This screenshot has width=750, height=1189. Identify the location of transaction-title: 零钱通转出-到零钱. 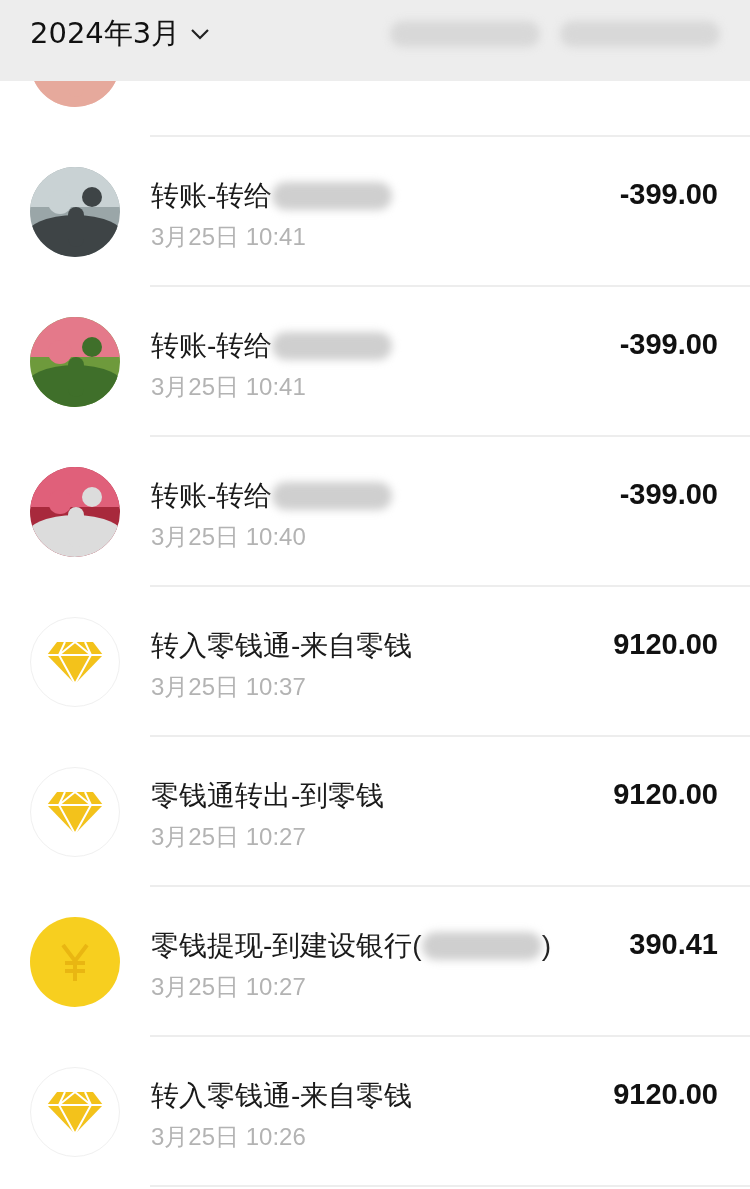
(268, 796).